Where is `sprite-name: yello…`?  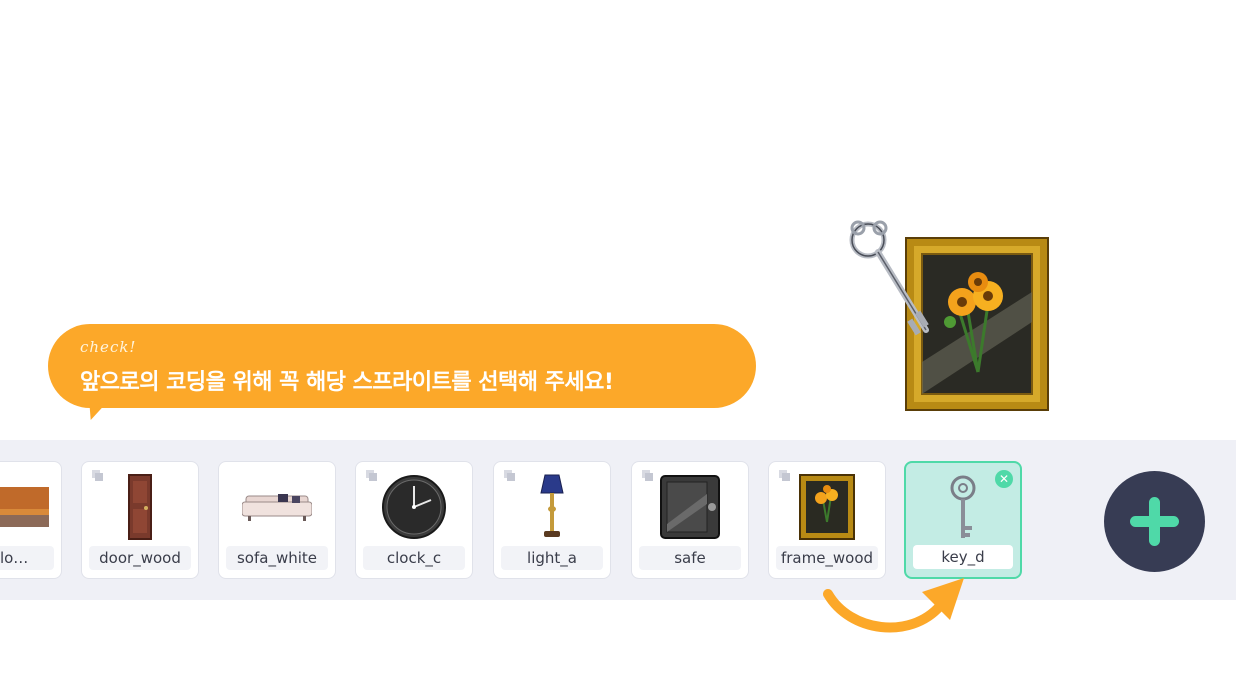
sprite-name: yello… is located at coordinates (27, 558).